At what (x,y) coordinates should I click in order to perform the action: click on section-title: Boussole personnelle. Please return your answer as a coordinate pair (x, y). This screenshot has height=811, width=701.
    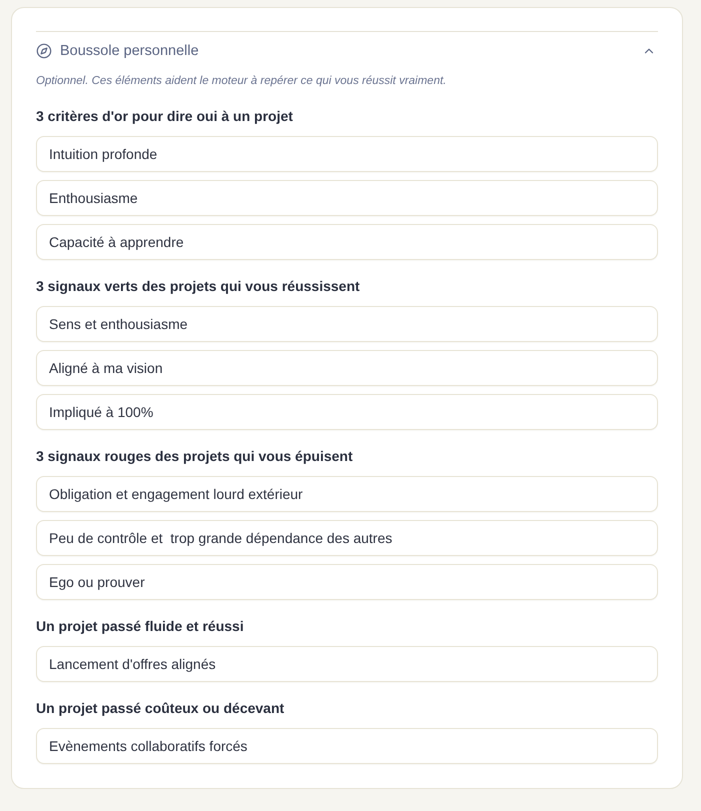
    Looking at the image, I should click on (130, 51).